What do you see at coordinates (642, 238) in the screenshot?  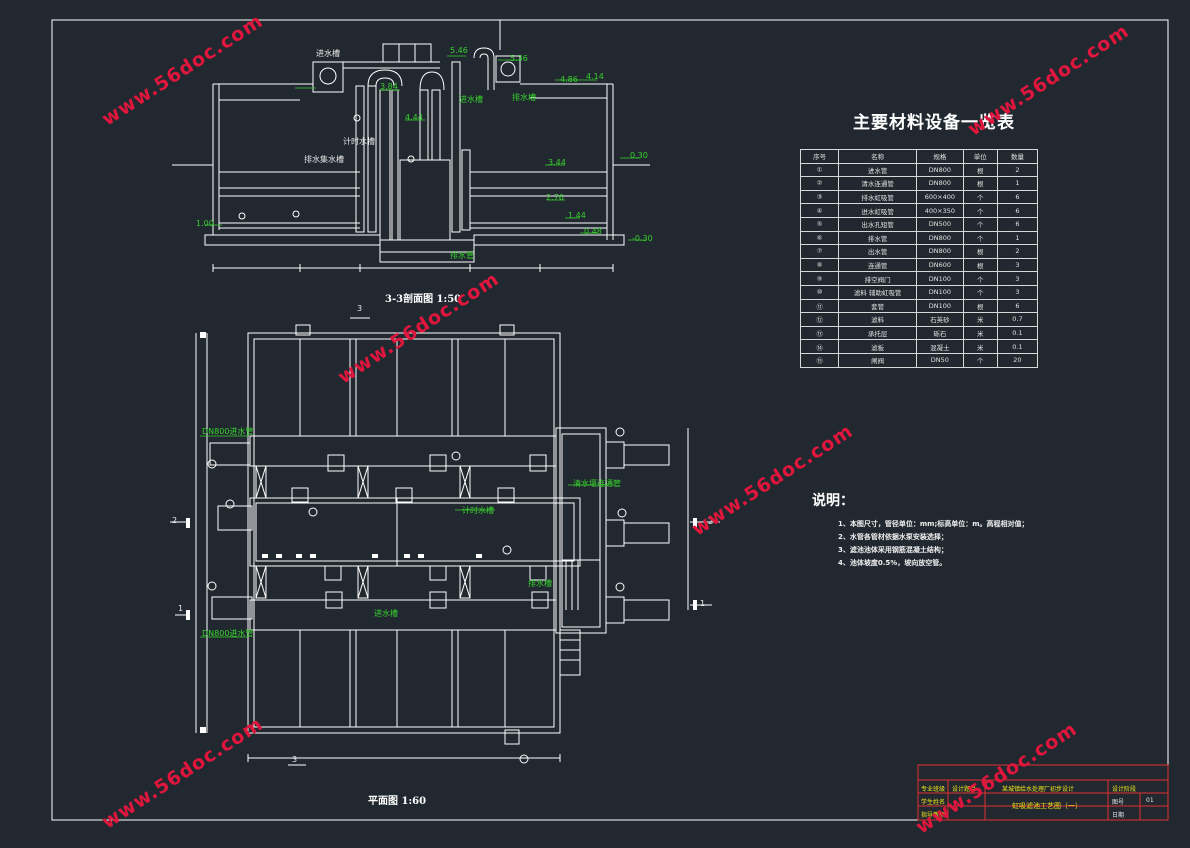 I see `elev-13: -0.30` at bounding box center [642, 238].